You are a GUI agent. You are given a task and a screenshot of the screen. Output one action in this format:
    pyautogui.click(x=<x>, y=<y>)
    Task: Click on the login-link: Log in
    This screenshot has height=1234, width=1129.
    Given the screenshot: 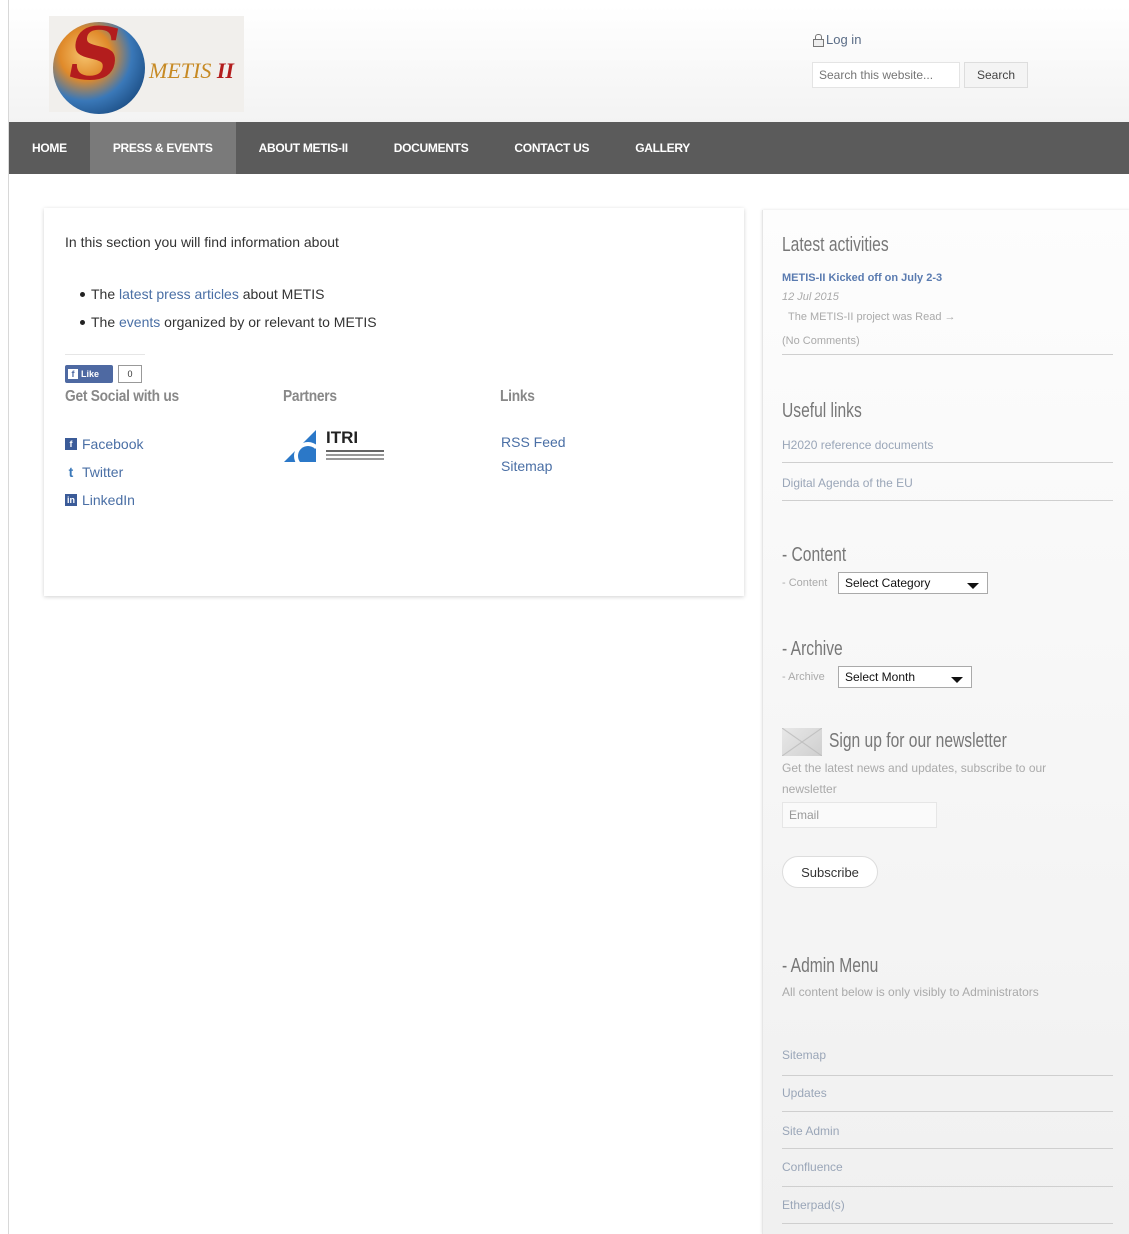 What is the action you would take?
    pyautogui.click(x=837, y=39)
    